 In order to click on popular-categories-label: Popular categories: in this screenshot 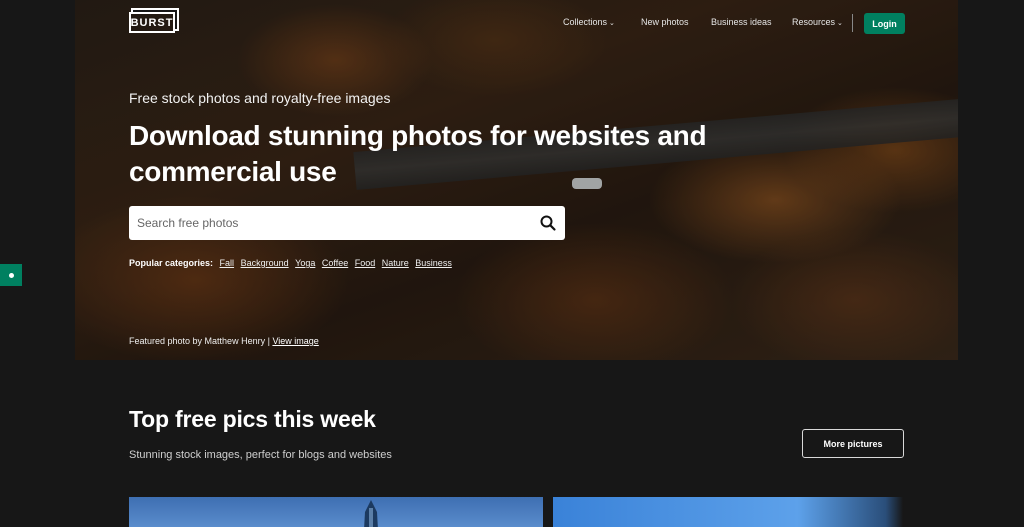, I will do `click(171, 263)`.